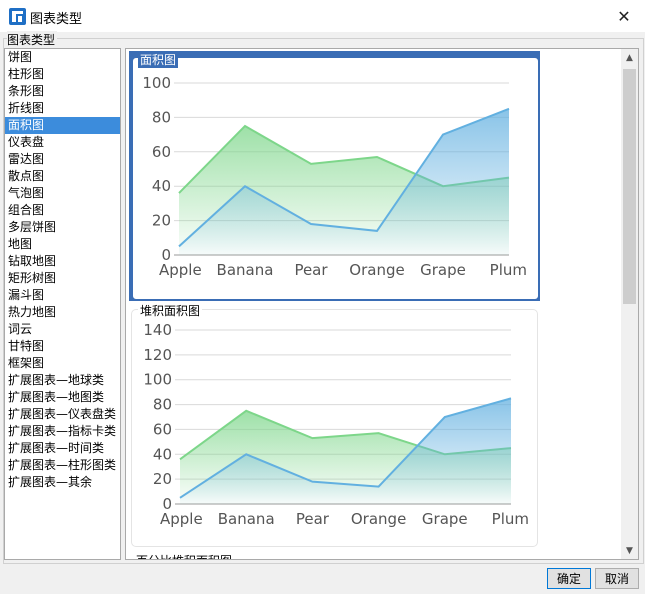 Image resolution: width=645 pixels, height=594 pixels. I want to click on chart-type-item: 框架图, so click(62, 363).